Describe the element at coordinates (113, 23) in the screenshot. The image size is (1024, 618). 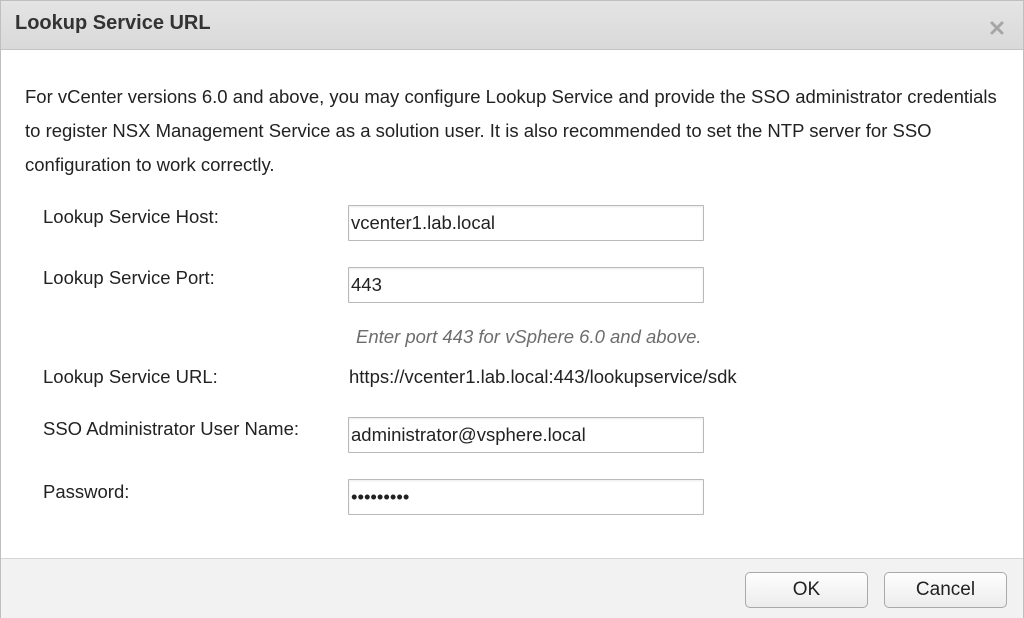
I see `dialog-title: Lookup Service URL` at that location.